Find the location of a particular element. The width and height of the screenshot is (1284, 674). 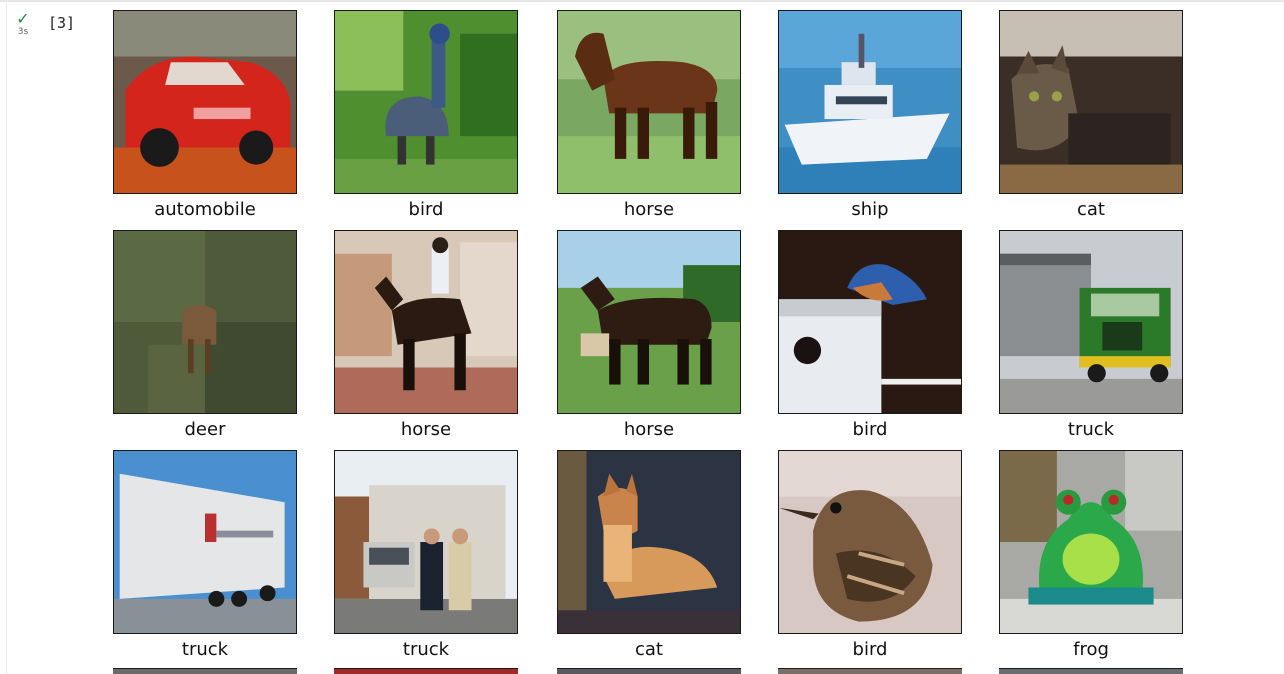

cell-top-border is located at coordinates (642, 1).